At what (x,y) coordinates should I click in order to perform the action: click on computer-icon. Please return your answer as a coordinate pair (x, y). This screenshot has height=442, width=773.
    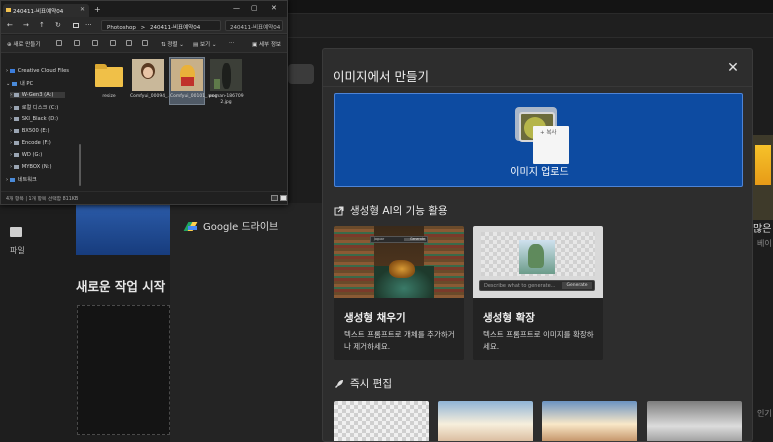
    Looking at the image, I should click on (76, 25).